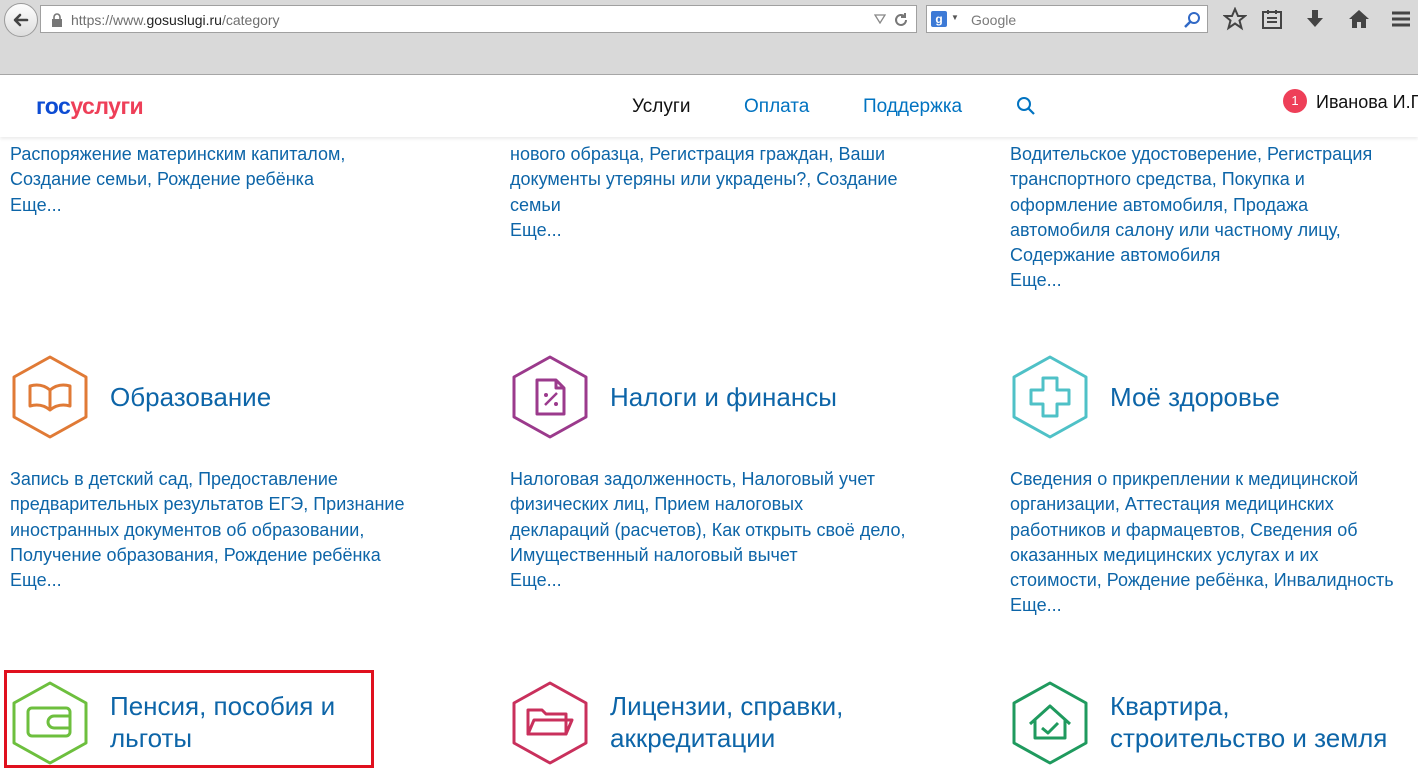  What do you see at coordinates (1202, 504) in the screenshot?
I see `service-link: организации, Аттестация медицинских` at bounding box center [1202, 504].